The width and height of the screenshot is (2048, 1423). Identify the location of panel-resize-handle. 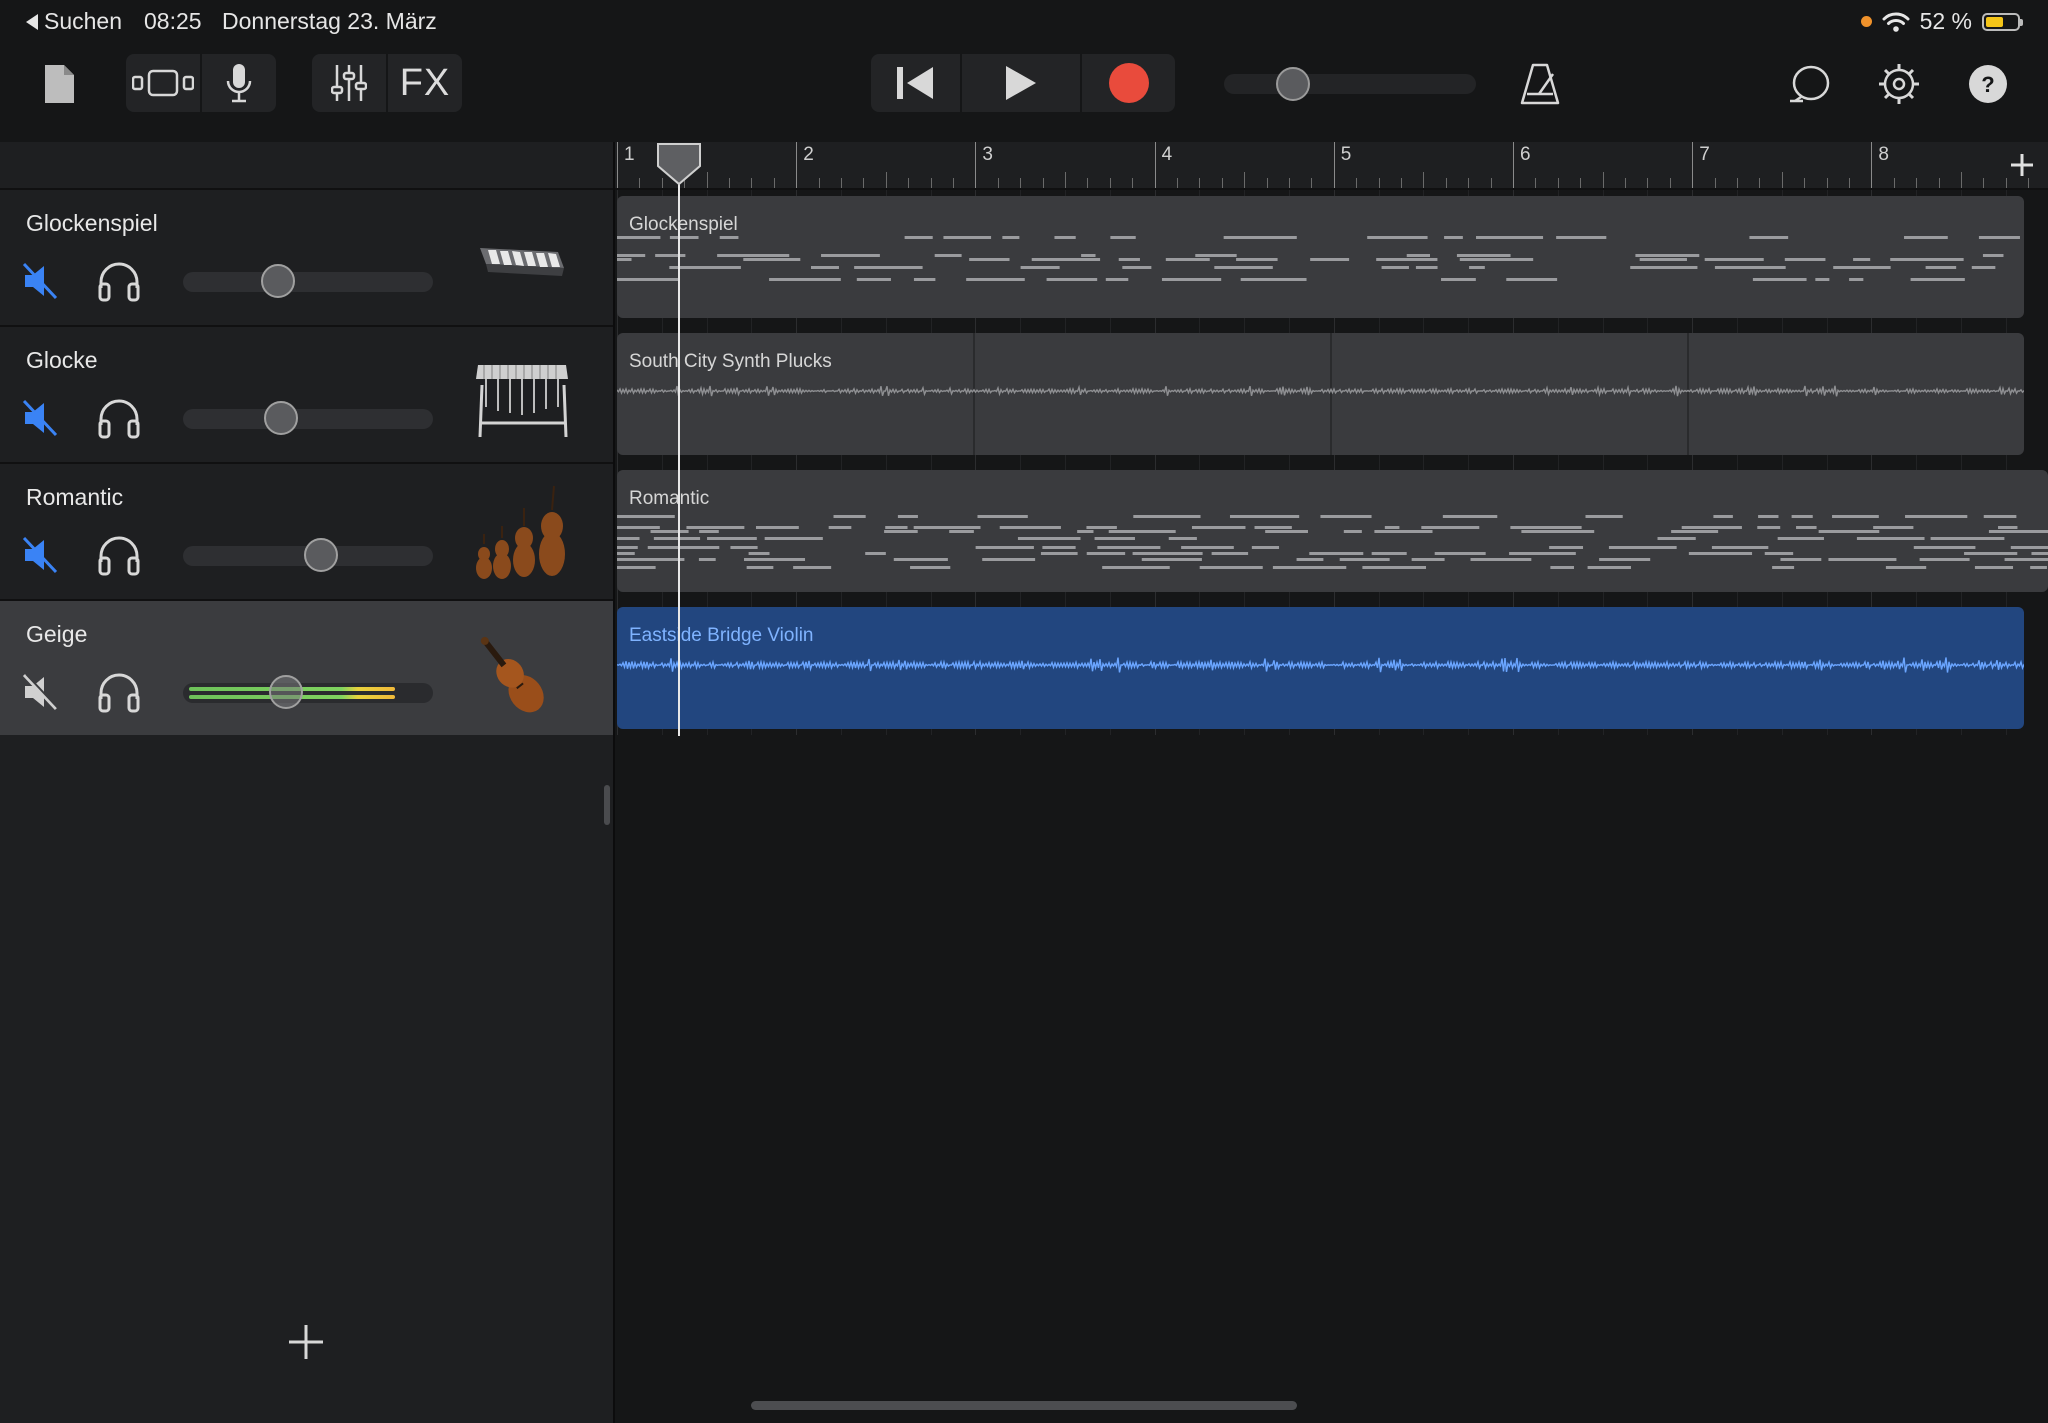
(607, 805).